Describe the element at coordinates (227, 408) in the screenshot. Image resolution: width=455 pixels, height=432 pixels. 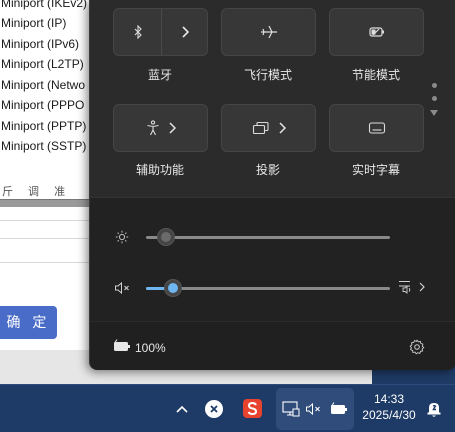
I see `taskbar: 14:33 2025/4/30` at that location.